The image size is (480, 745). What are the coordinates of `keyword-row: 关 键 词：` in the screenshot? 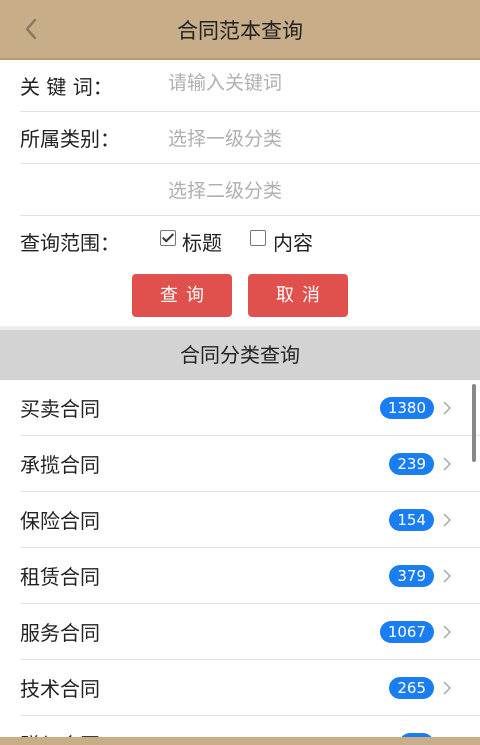 It's located at (250, 86).